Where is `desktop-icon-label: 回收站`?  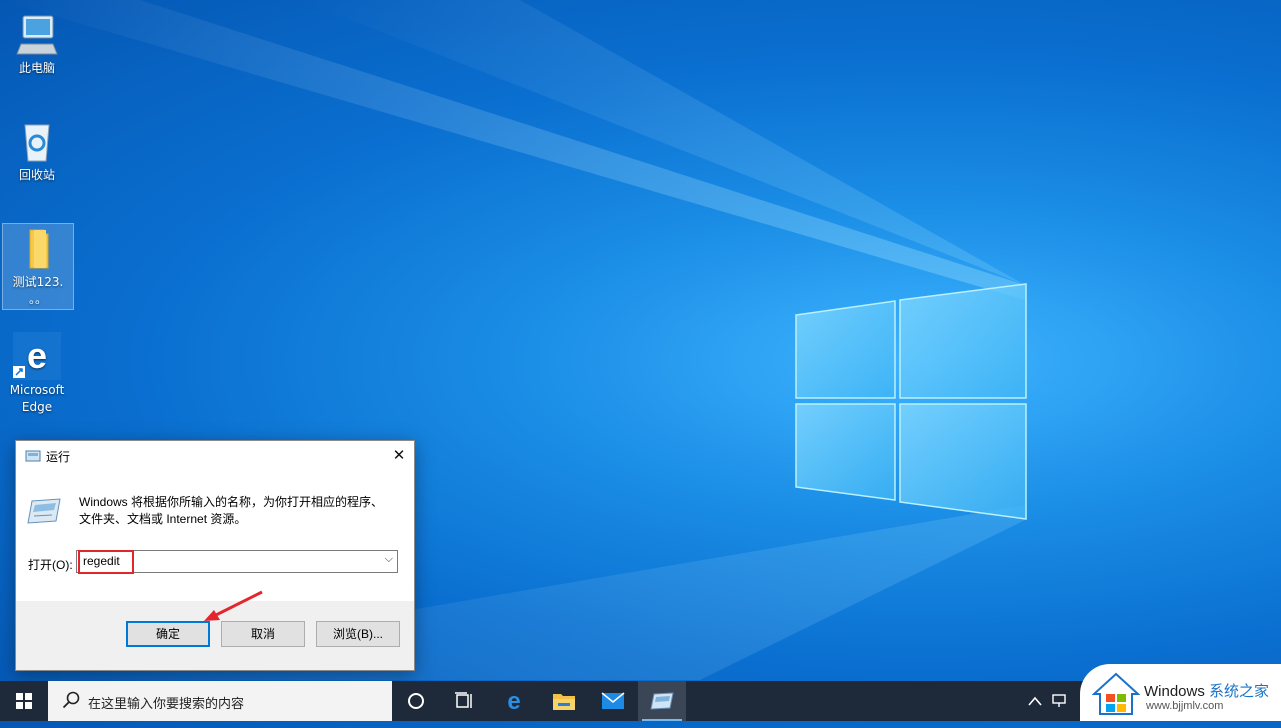 desktop-icon-label: 回收站 is located at coordinates (36, 175).